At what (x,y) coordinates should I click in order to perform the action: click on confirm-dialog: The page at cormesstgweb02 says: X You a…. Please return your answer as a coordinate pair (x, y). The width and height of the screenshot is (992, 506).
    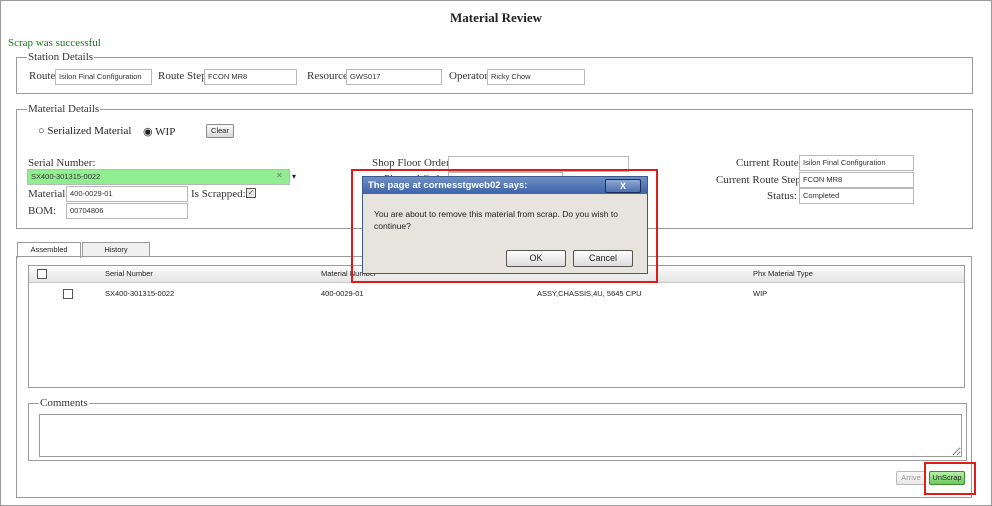
    Looking at the image, I should click on (505, 225).